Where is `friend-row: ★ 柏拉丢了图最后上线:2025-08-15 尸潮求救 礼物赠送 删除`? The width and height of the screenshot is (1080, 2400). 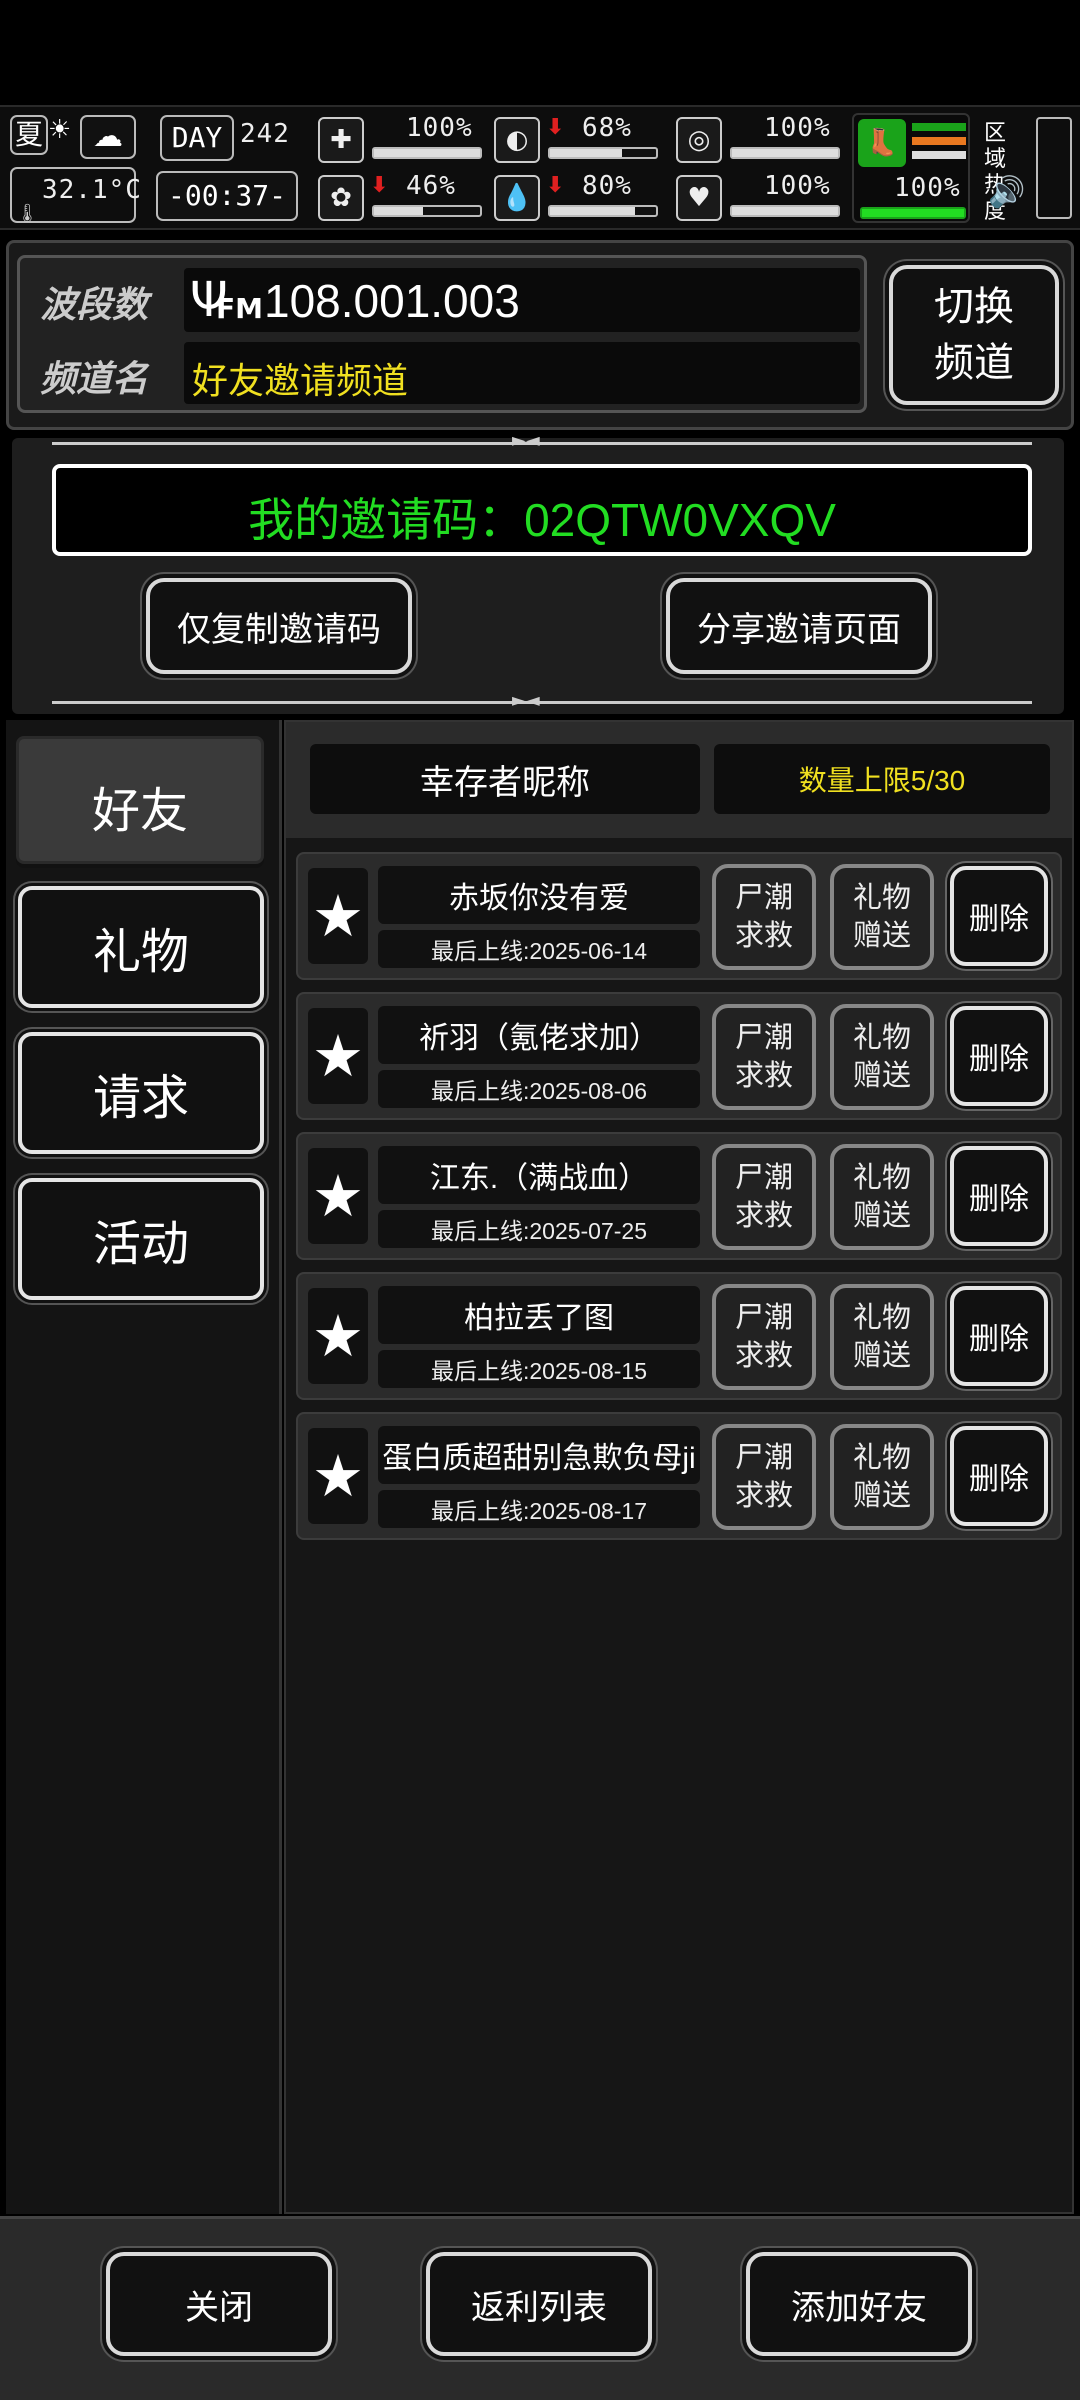
friend-row: ★ 柏拉丢了图最后上线:2025-08-15 尸潮求救 礼物赠送 删除 is located at coordinates (679, 1336).